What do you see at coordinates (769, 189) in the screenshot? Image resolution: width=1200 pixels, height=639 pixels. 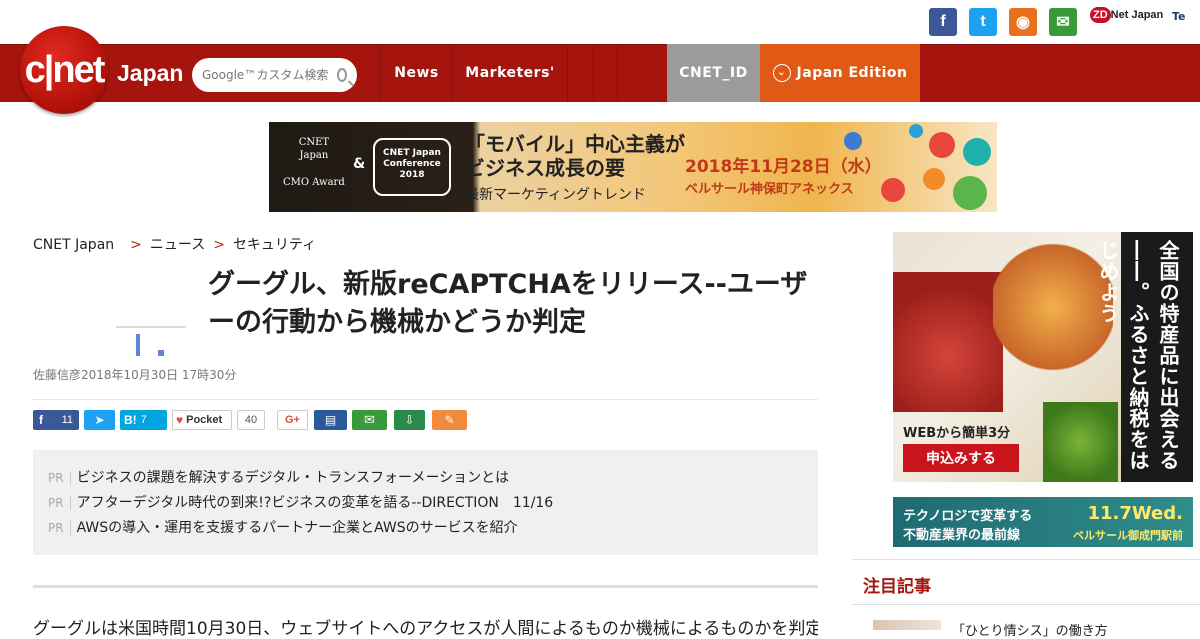 I see `banner-venue: ベルサール神保町アネックス` at bounding box center [769, 189].